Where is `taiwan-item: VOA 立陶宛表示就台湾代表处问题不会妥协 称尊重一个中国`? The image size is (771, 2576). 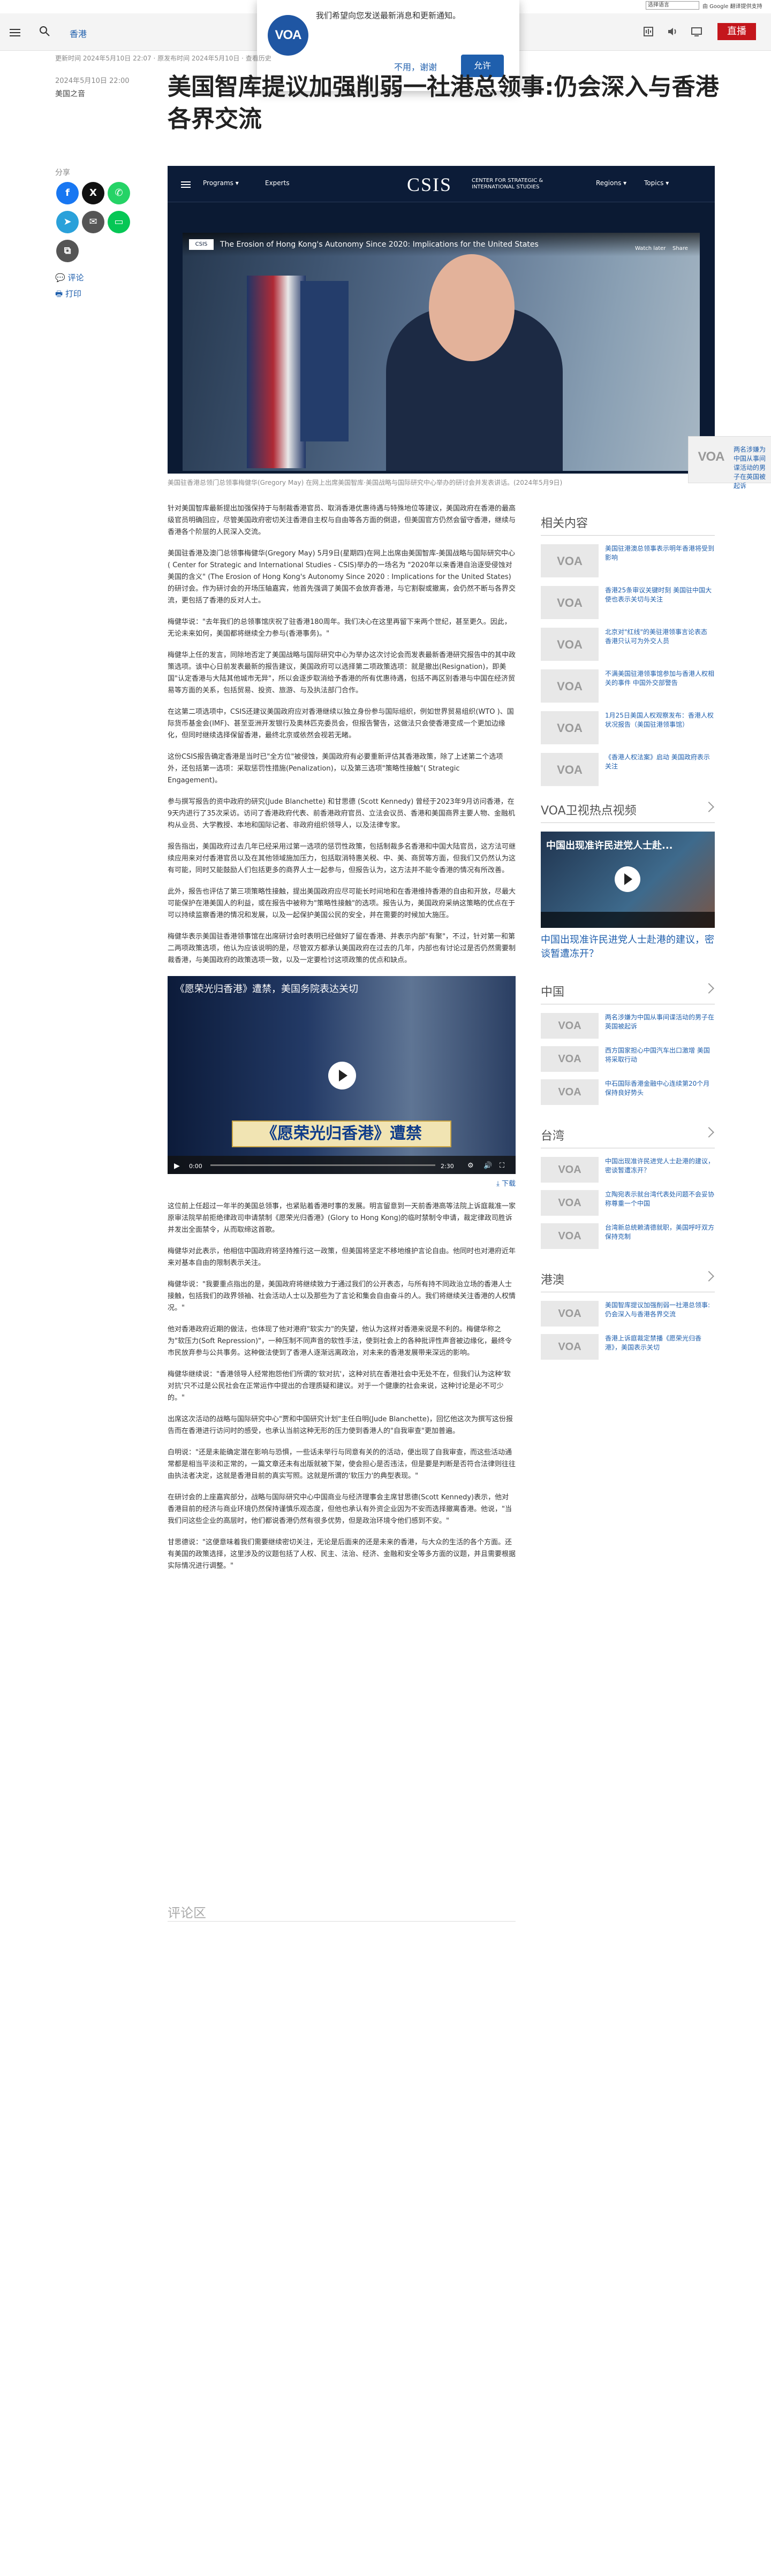
taiwan-item: VOA 立陶宛表示就台湾代表处问题不会妥协 称尊重一个中国 is located at coordinates (628, 1203).